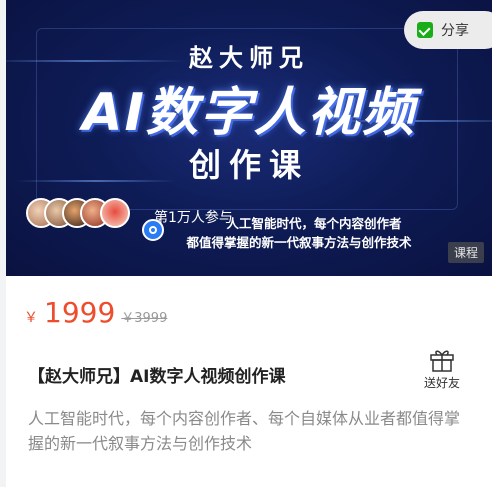  Describe the element at coordinates (441, 383) in the screenshot. I see `gift-label: 送好友` at that location.